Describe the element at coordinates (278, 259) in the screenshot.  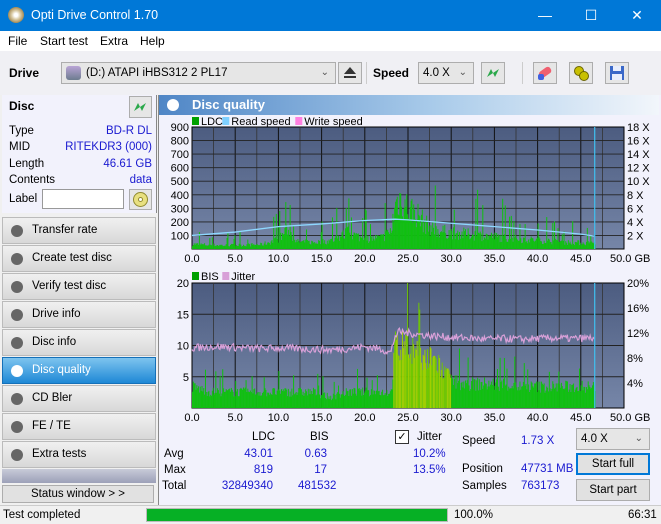
I see `x-tick-label: 10.0` at that location.